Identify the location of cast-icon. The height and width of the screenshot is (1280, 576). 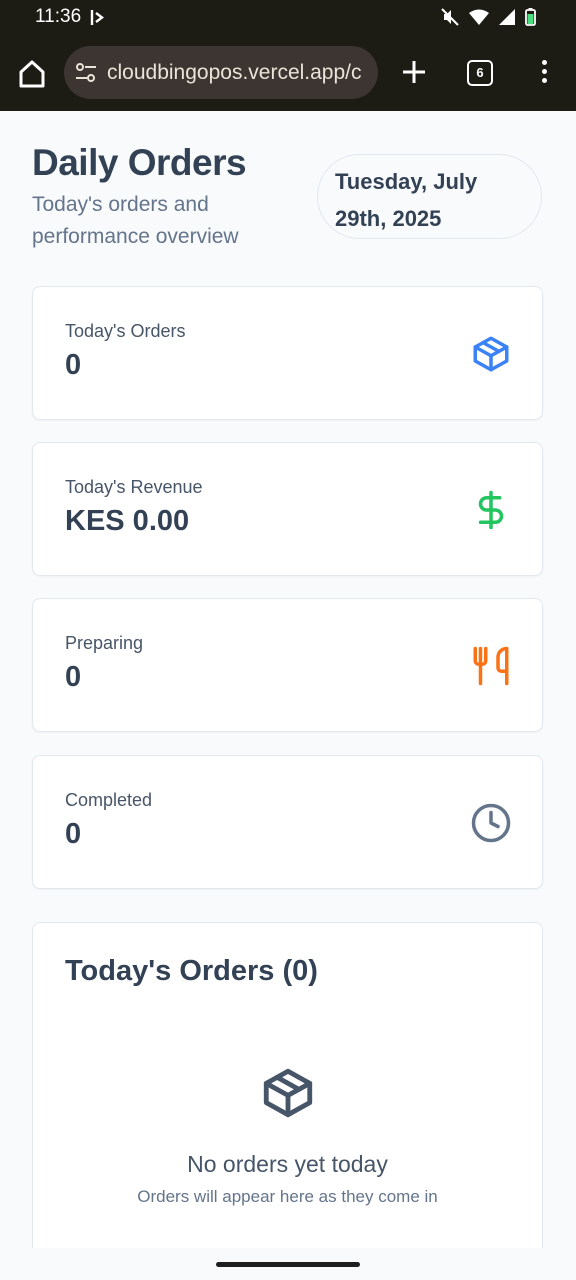
(98, 20).